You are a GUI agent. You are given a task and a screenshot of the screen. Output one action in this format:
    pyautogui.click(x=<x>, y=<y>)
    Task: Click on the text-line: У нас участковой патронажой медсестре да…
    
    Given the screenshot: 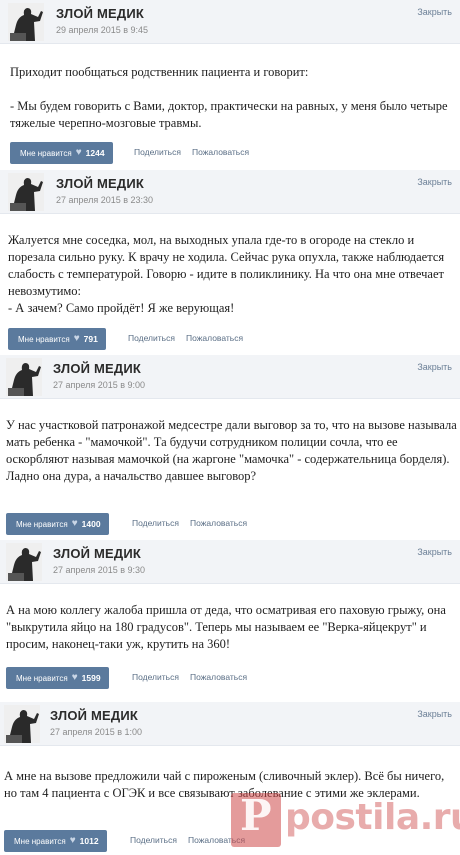 What is the action you would take?
    pyautogui.click(x=231, y=442)
    